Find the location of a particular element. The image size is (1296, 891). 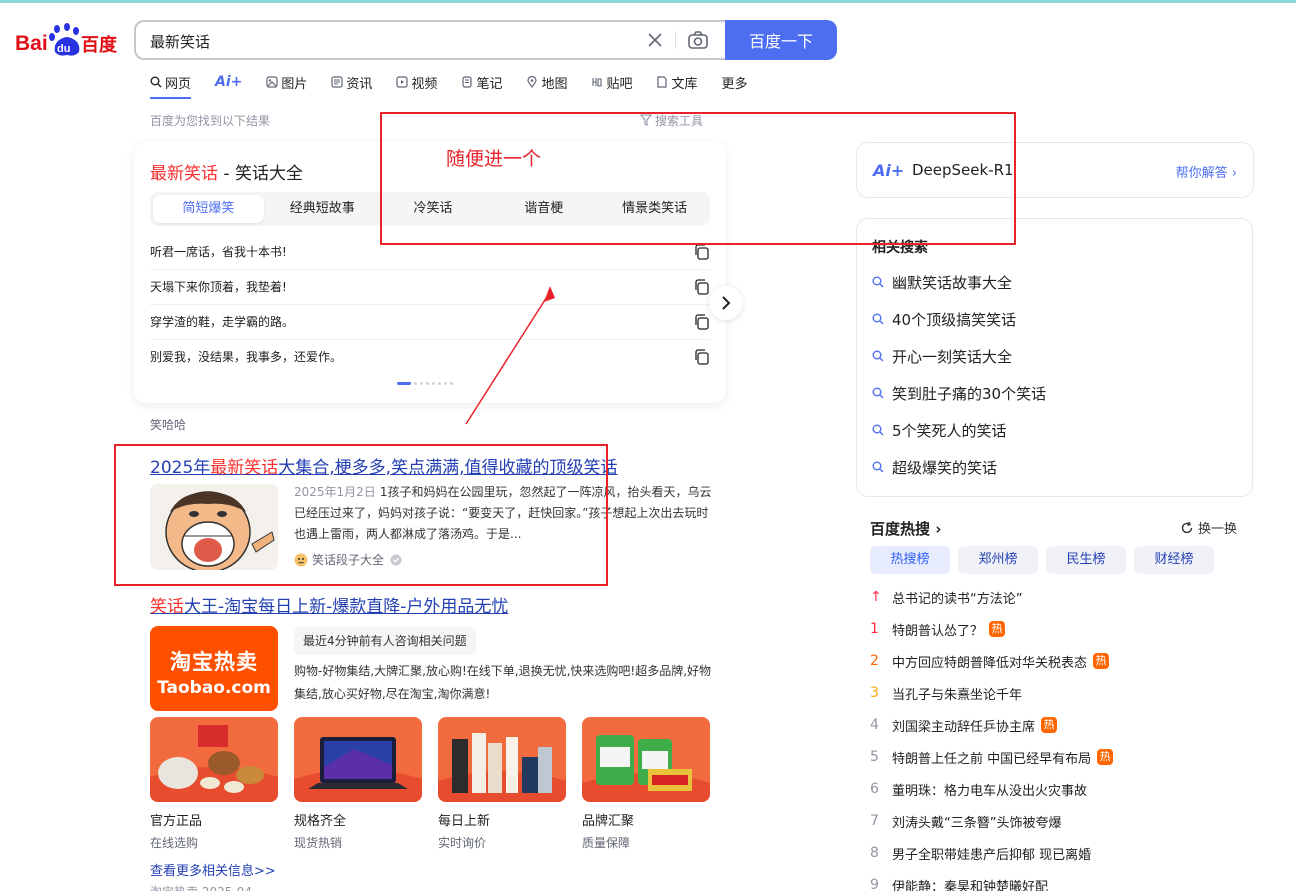

annotation-text: 随便进一个 is located at coordinates (494, 159).